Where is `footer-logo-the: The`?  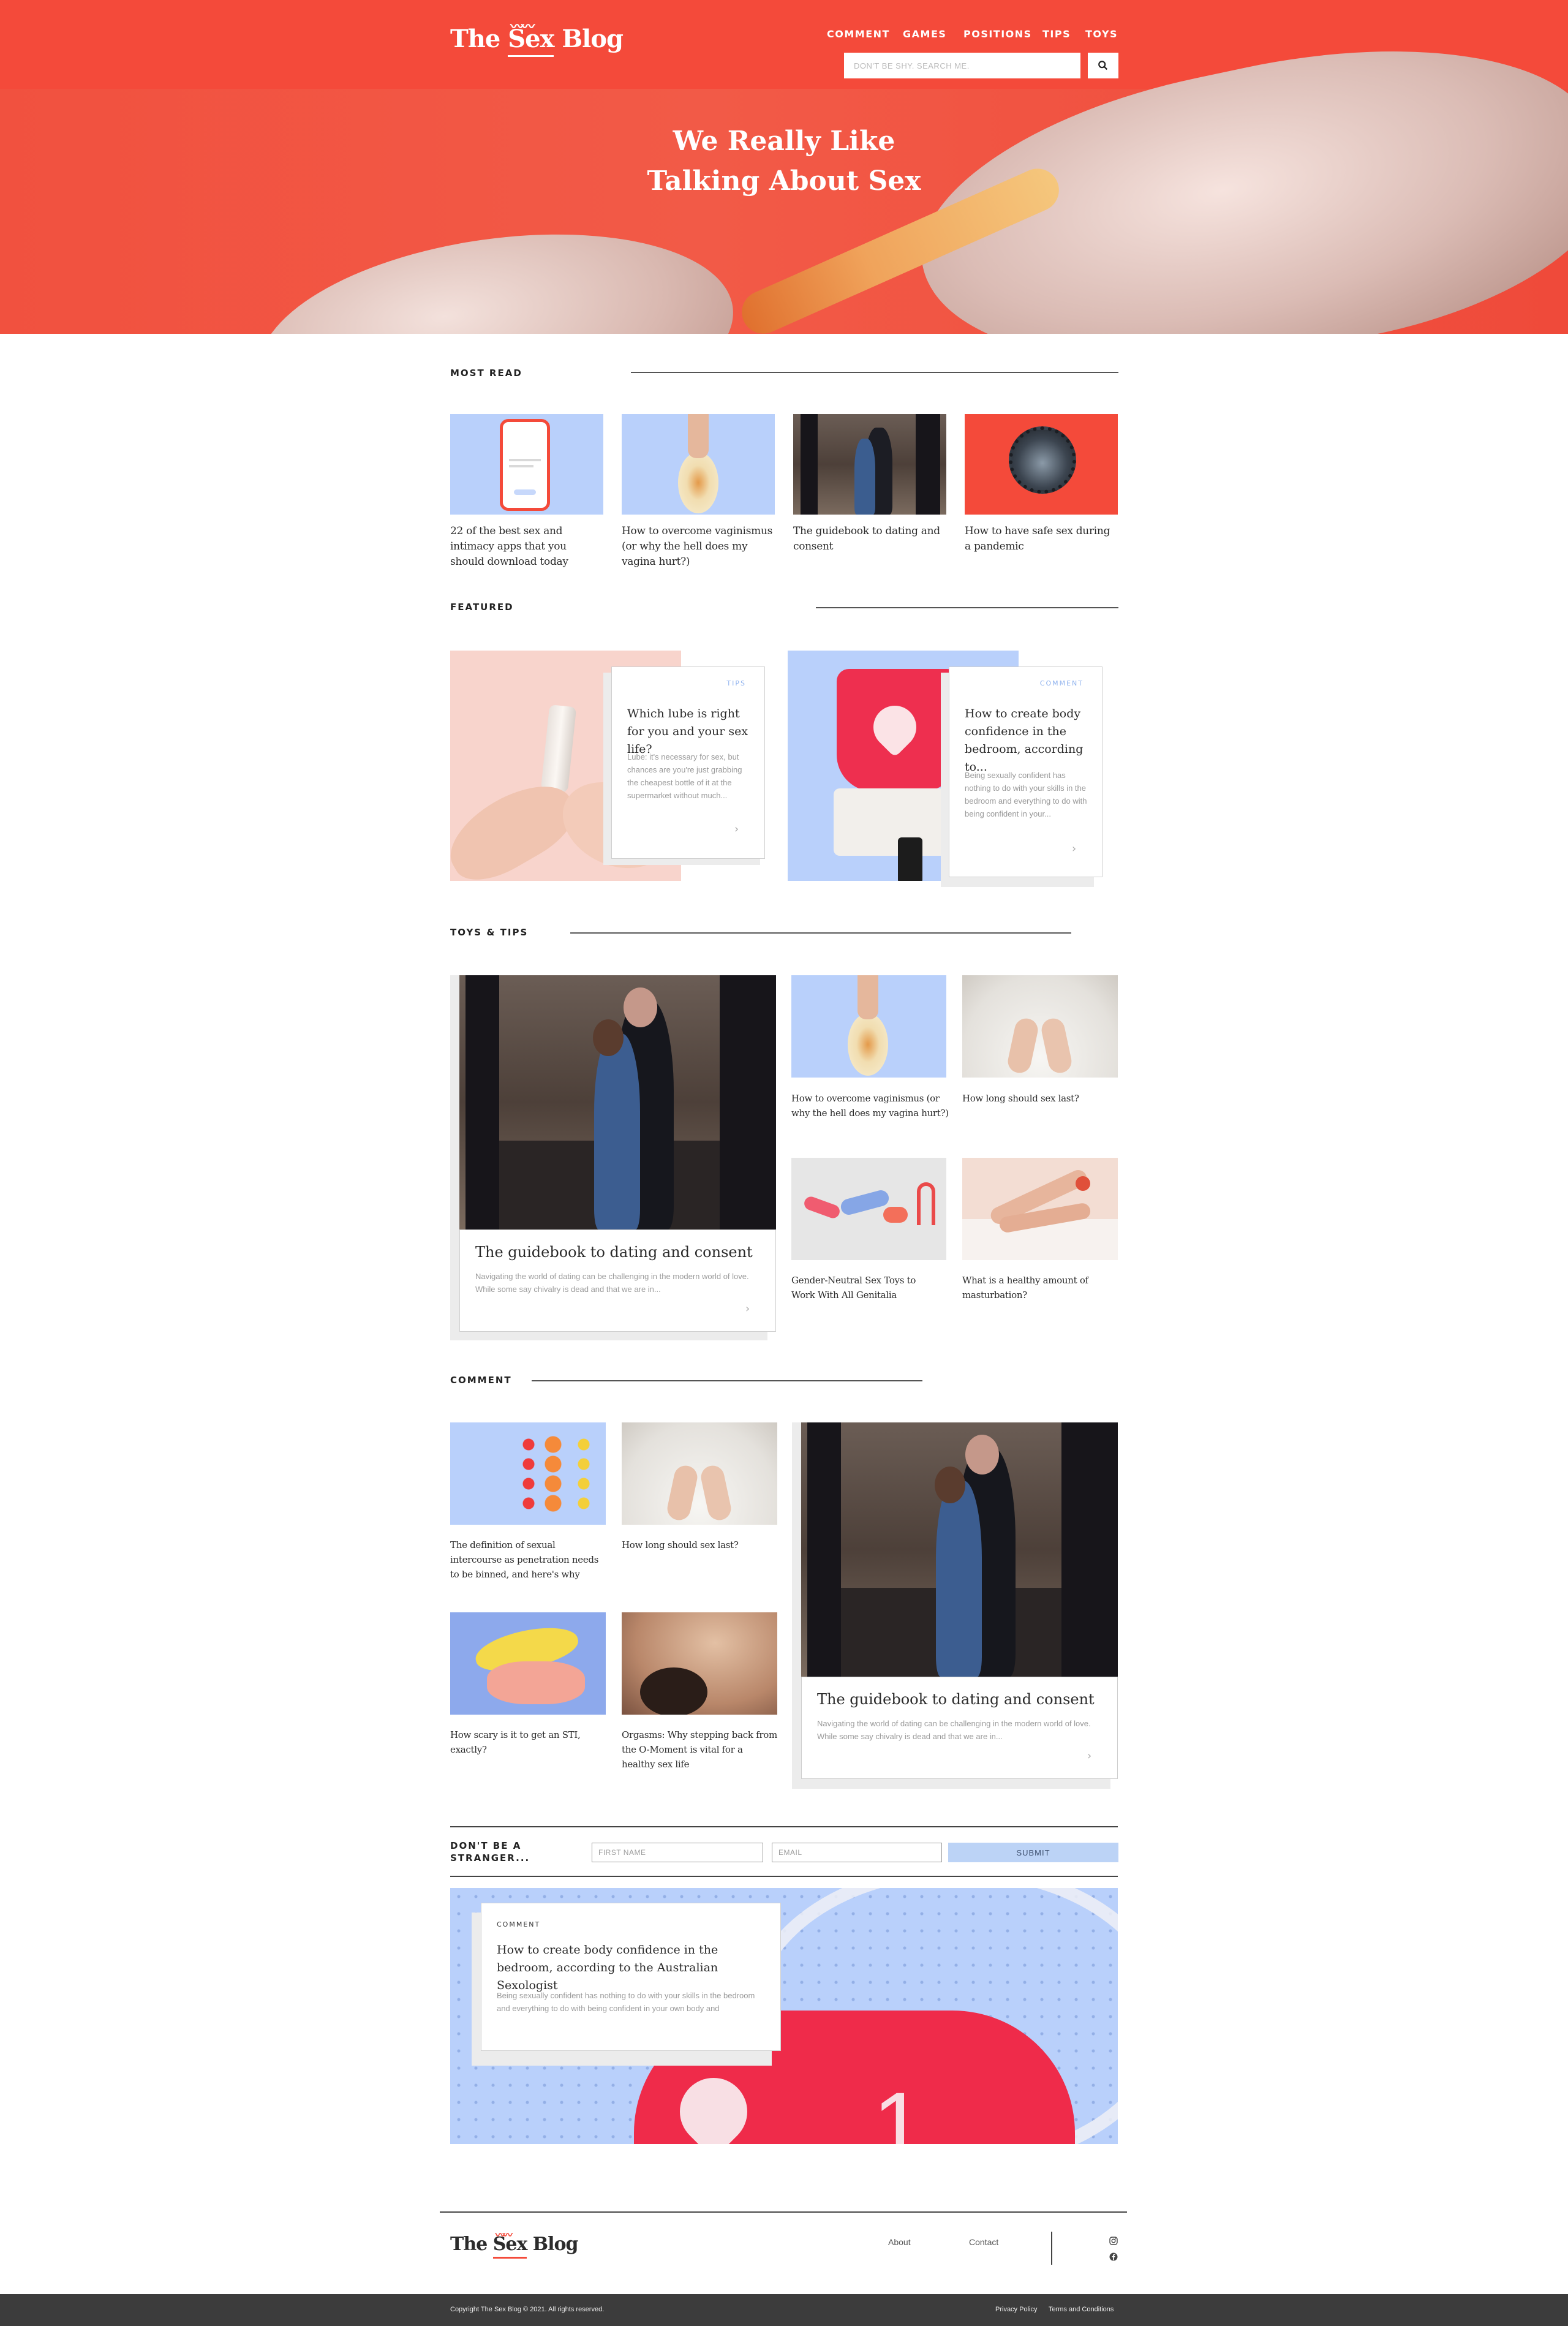 footer-logo-the: The is located at coordinates (469, 2244).